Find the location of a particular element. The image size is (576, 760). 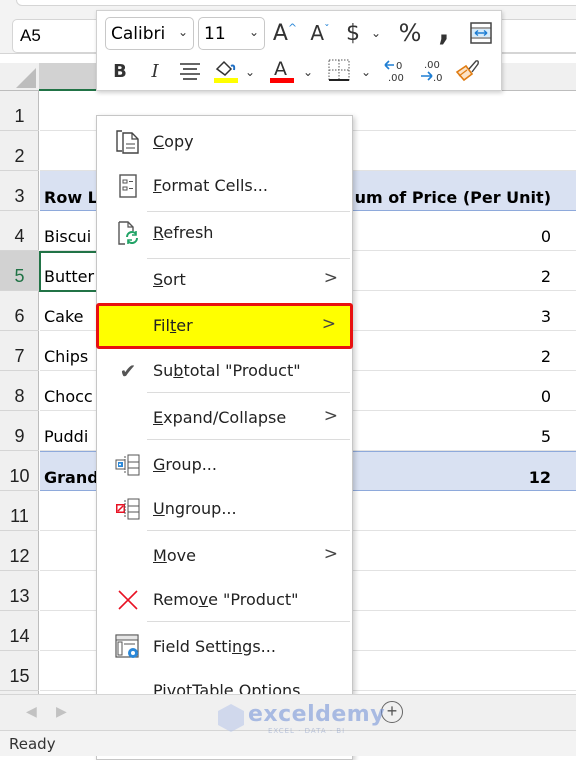

borders-button is located at coordinates (339, 70).